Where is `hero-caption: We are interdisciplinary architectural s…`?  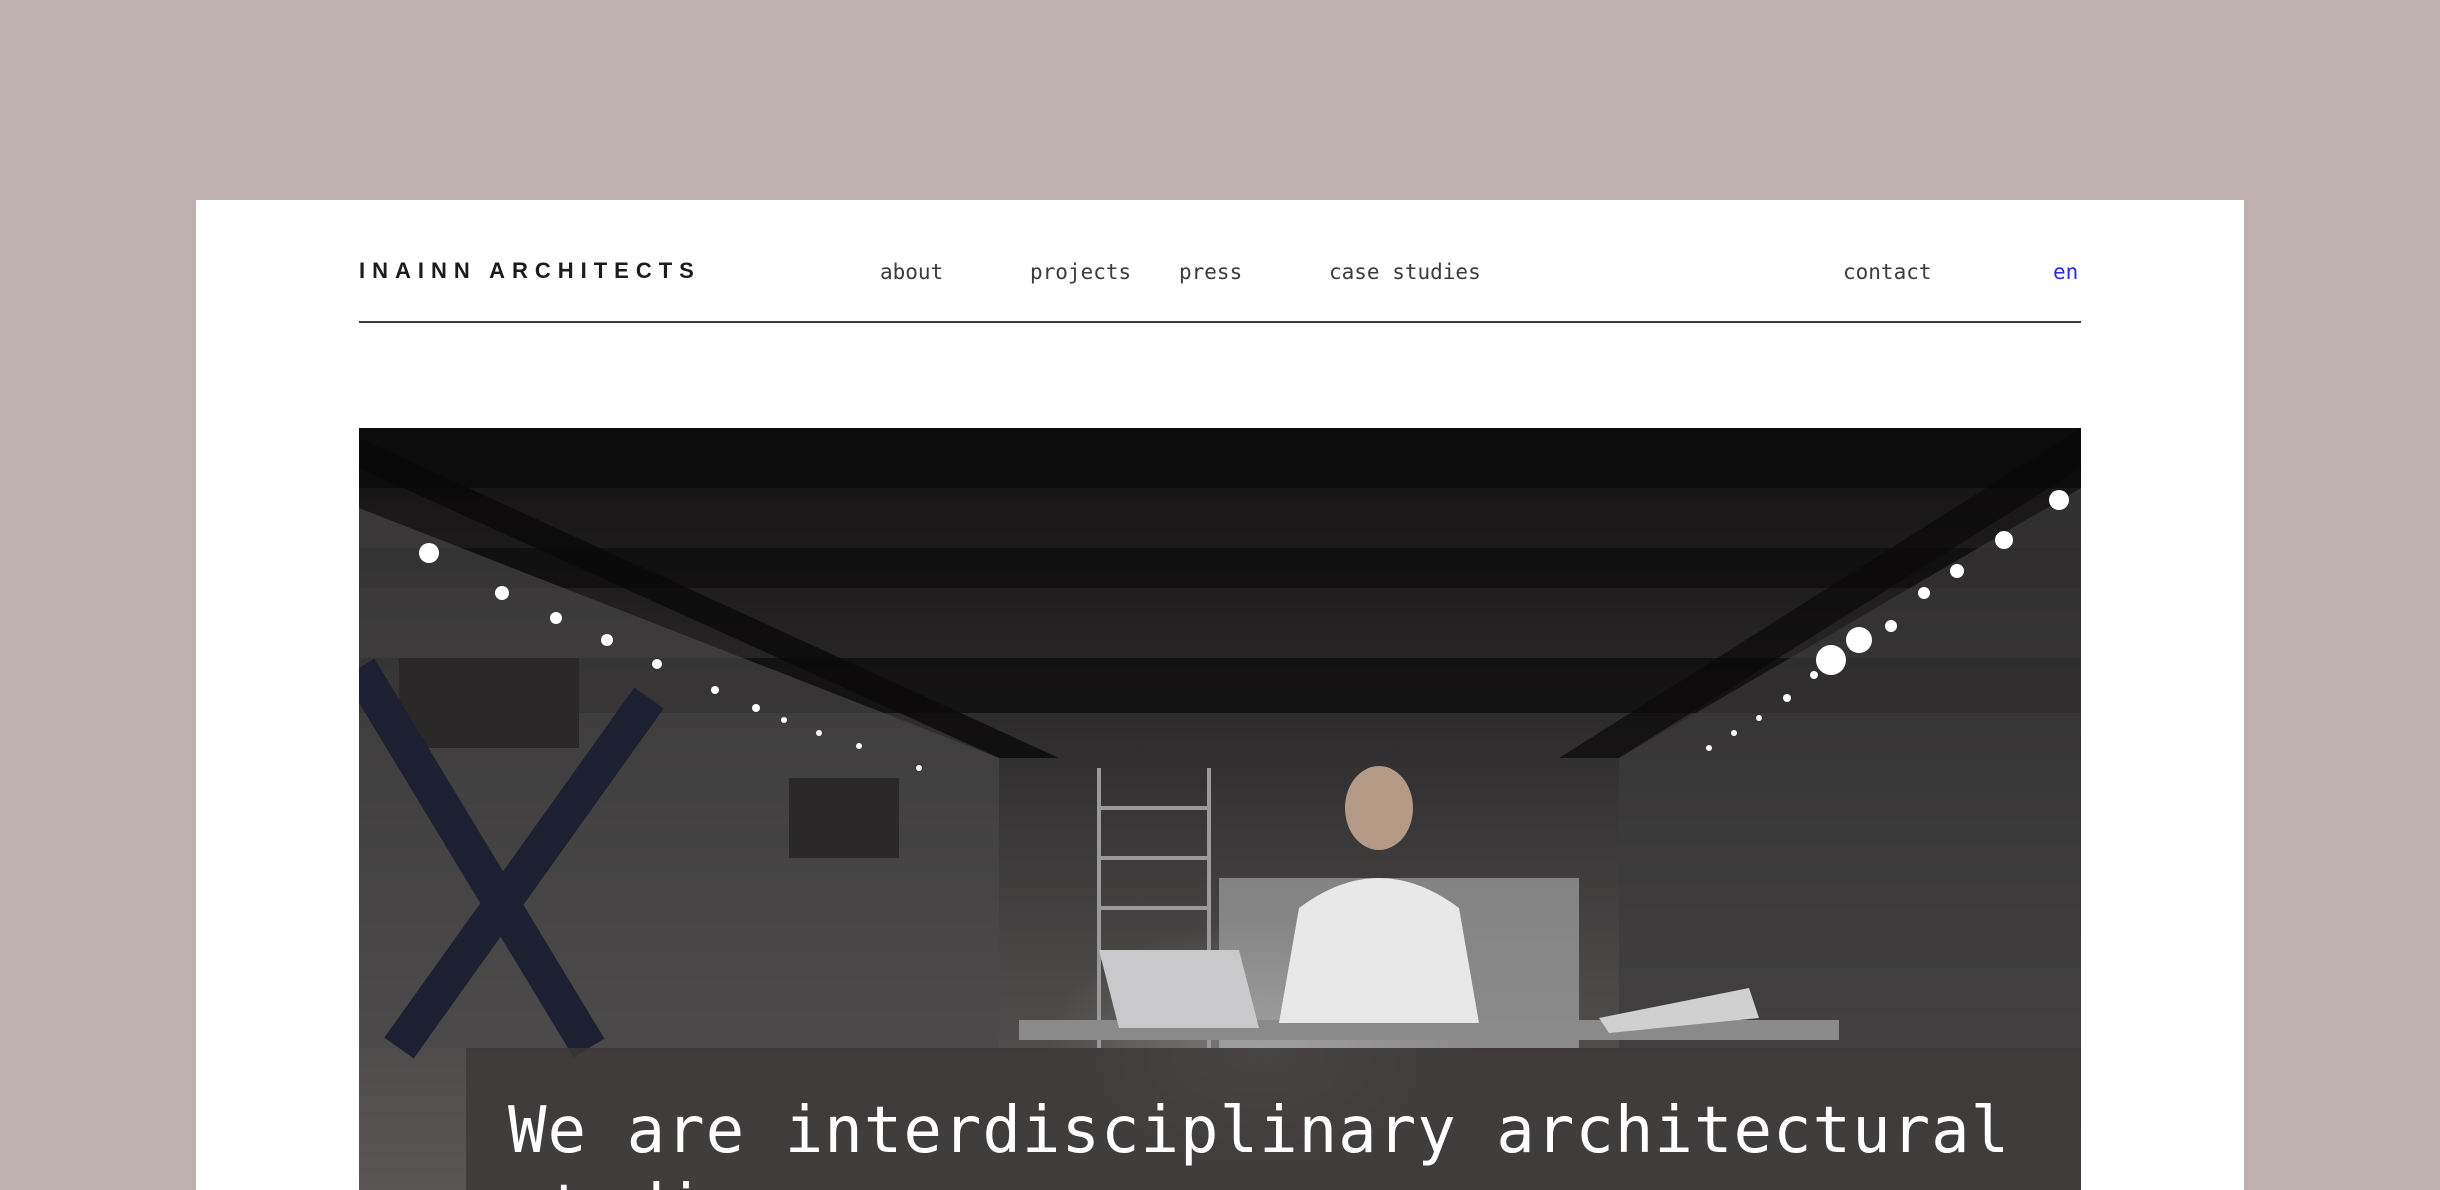 hero-caption: We are interdisciplinary architectural s… is located at coordinates (1259, 1142).